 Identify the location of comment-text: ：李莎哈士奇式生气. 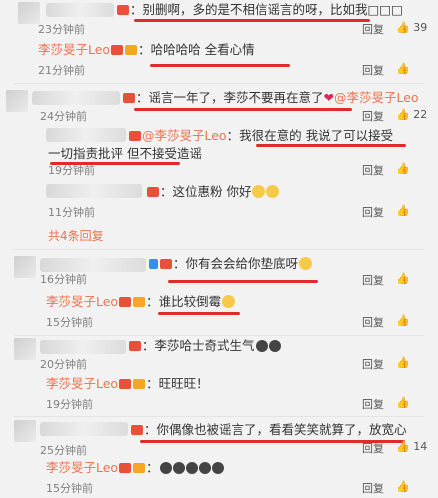
(198, 345).